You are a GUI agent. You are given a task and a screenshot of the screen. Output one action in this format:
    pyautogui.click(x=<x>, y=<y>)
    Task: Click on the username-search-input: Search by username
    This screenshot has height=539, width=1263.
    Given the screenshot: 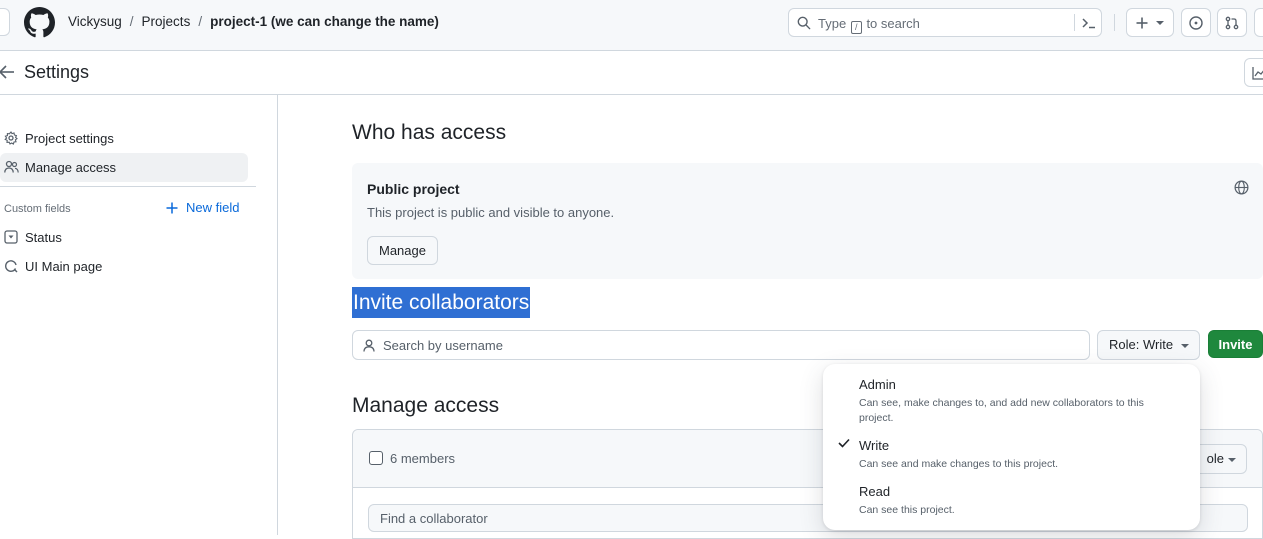 What is the action you would take?
    pyautogui.click(x=721, y=345)
    